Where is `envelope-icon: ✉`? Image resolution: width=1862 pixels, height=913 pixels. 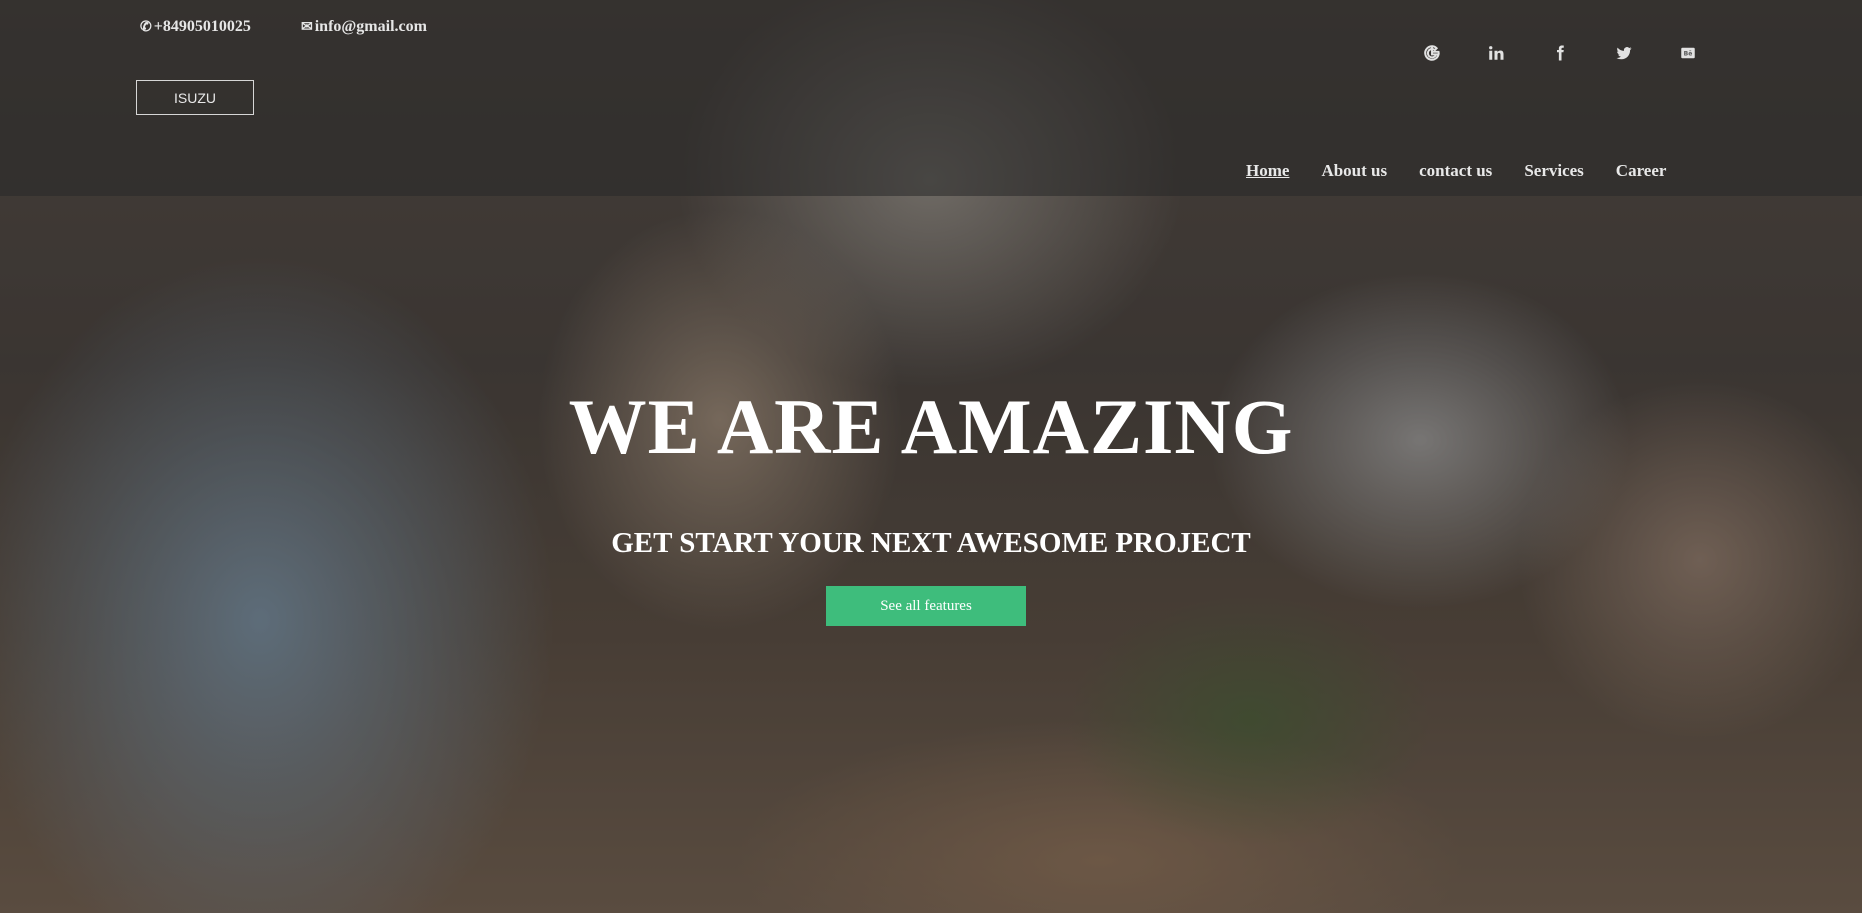
envelope-icon: ✉ is located at coordinates (307, 27).